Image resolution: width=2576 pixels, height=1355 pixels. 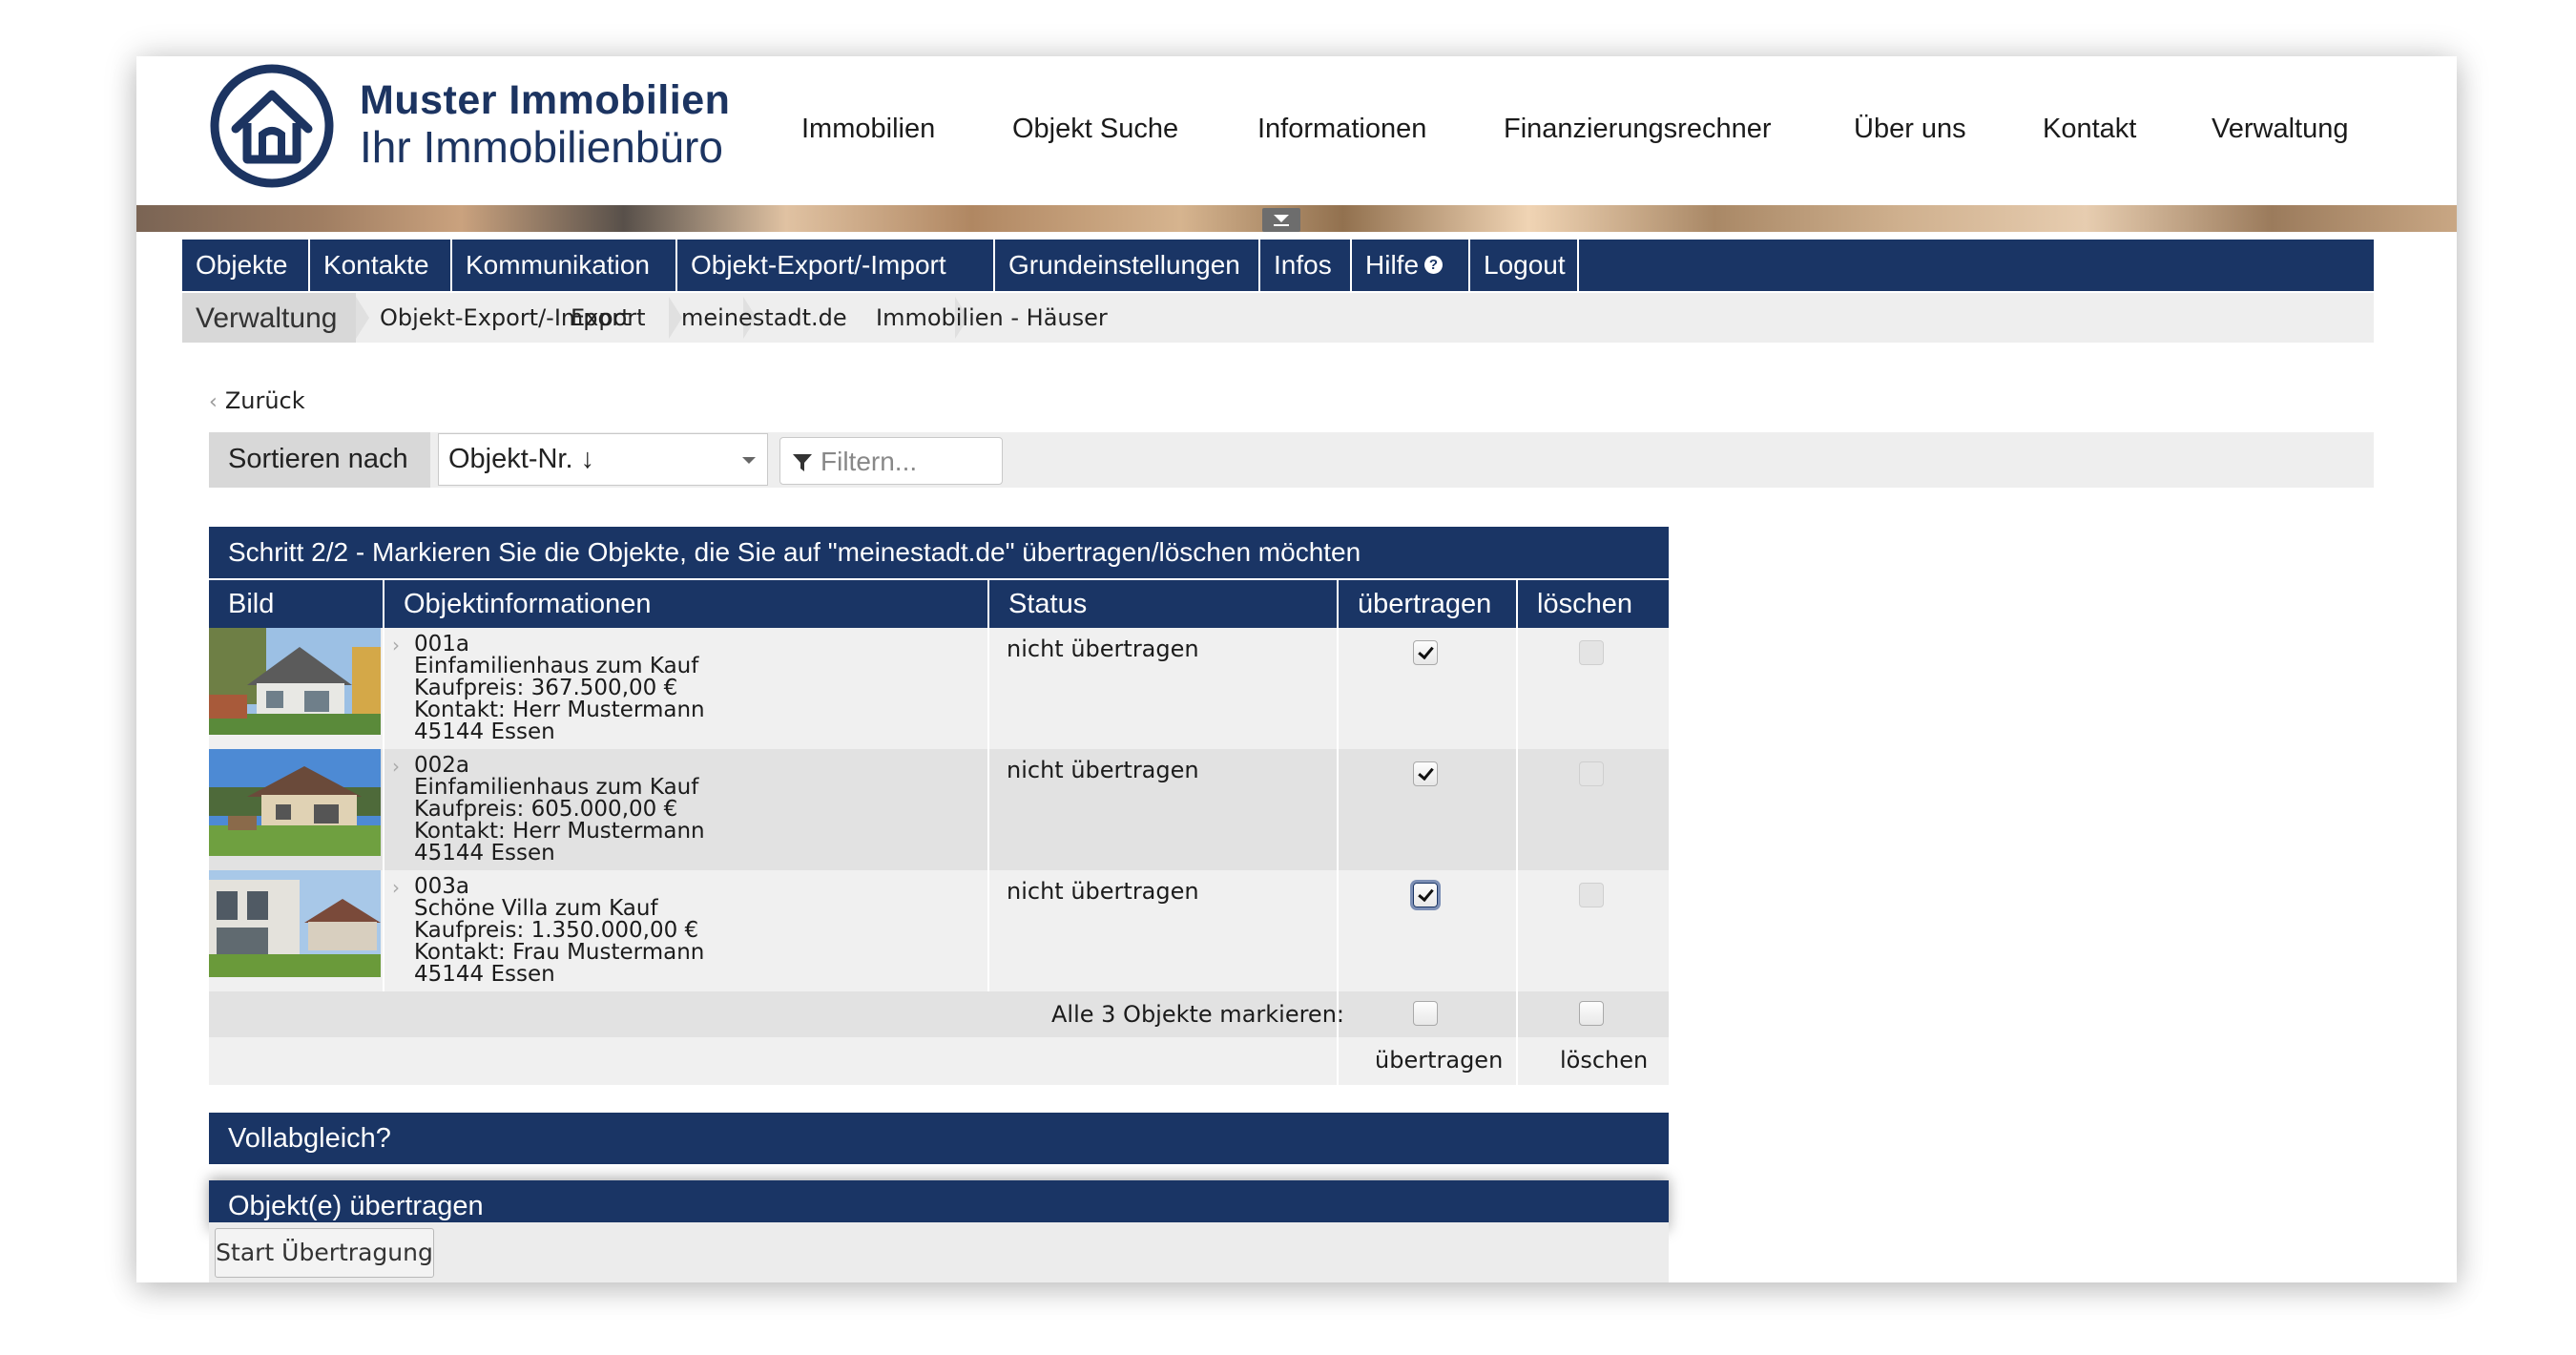 What do you see at coordinates (1341, 129) in the screenshot?
I see `topnav-informationen: Informationen` at bounding box center [1341, 129].